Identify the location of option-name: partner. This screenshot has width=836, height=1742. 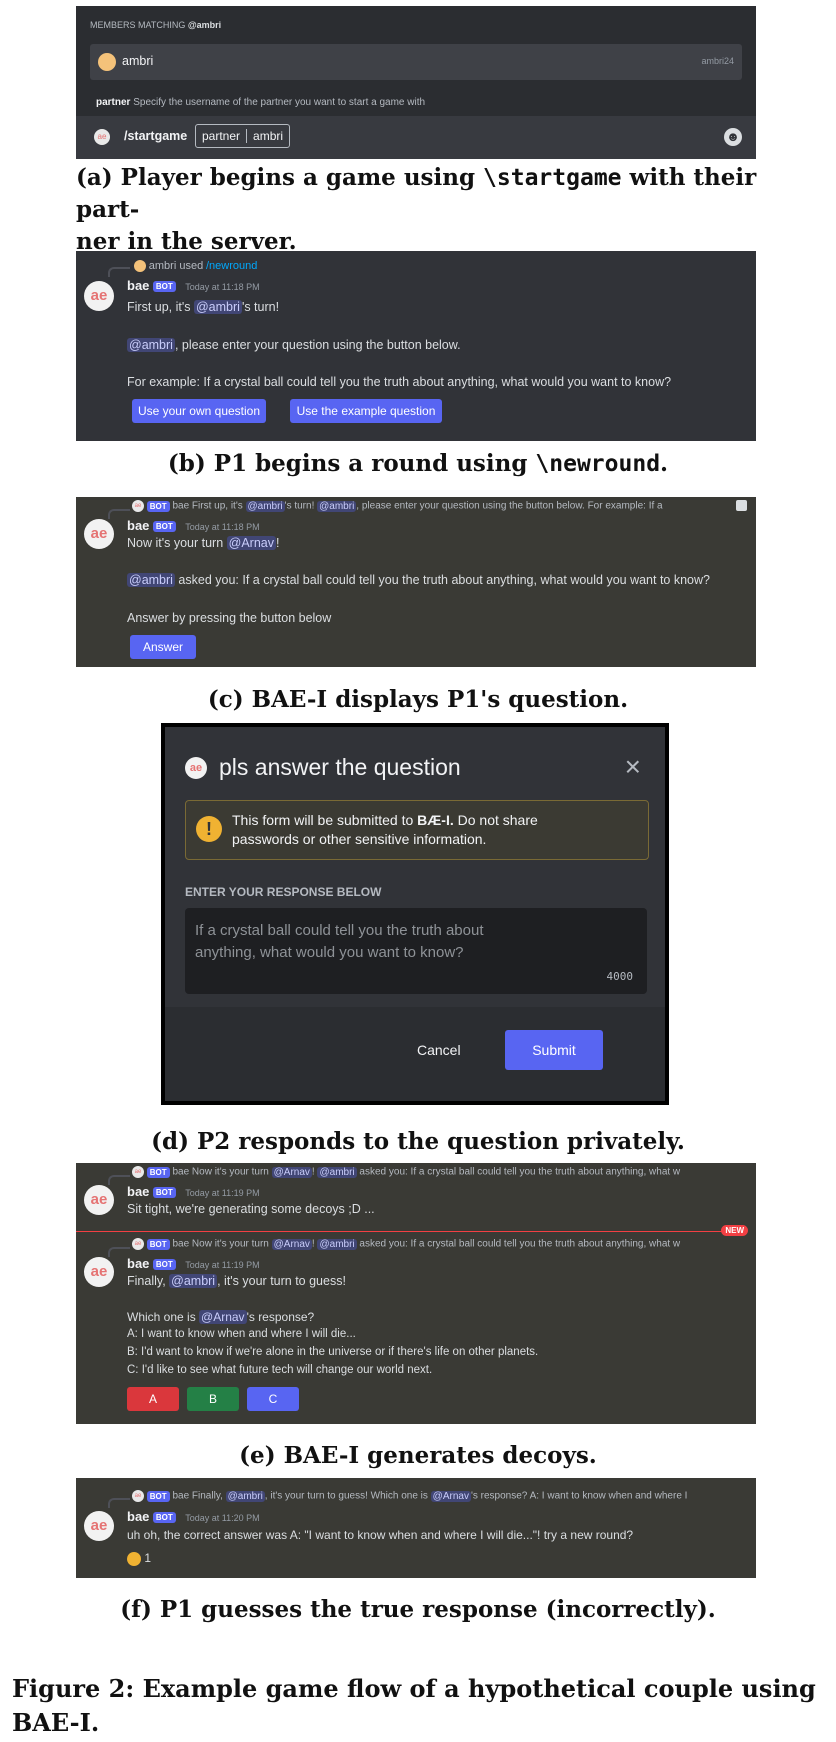
(113, 102).